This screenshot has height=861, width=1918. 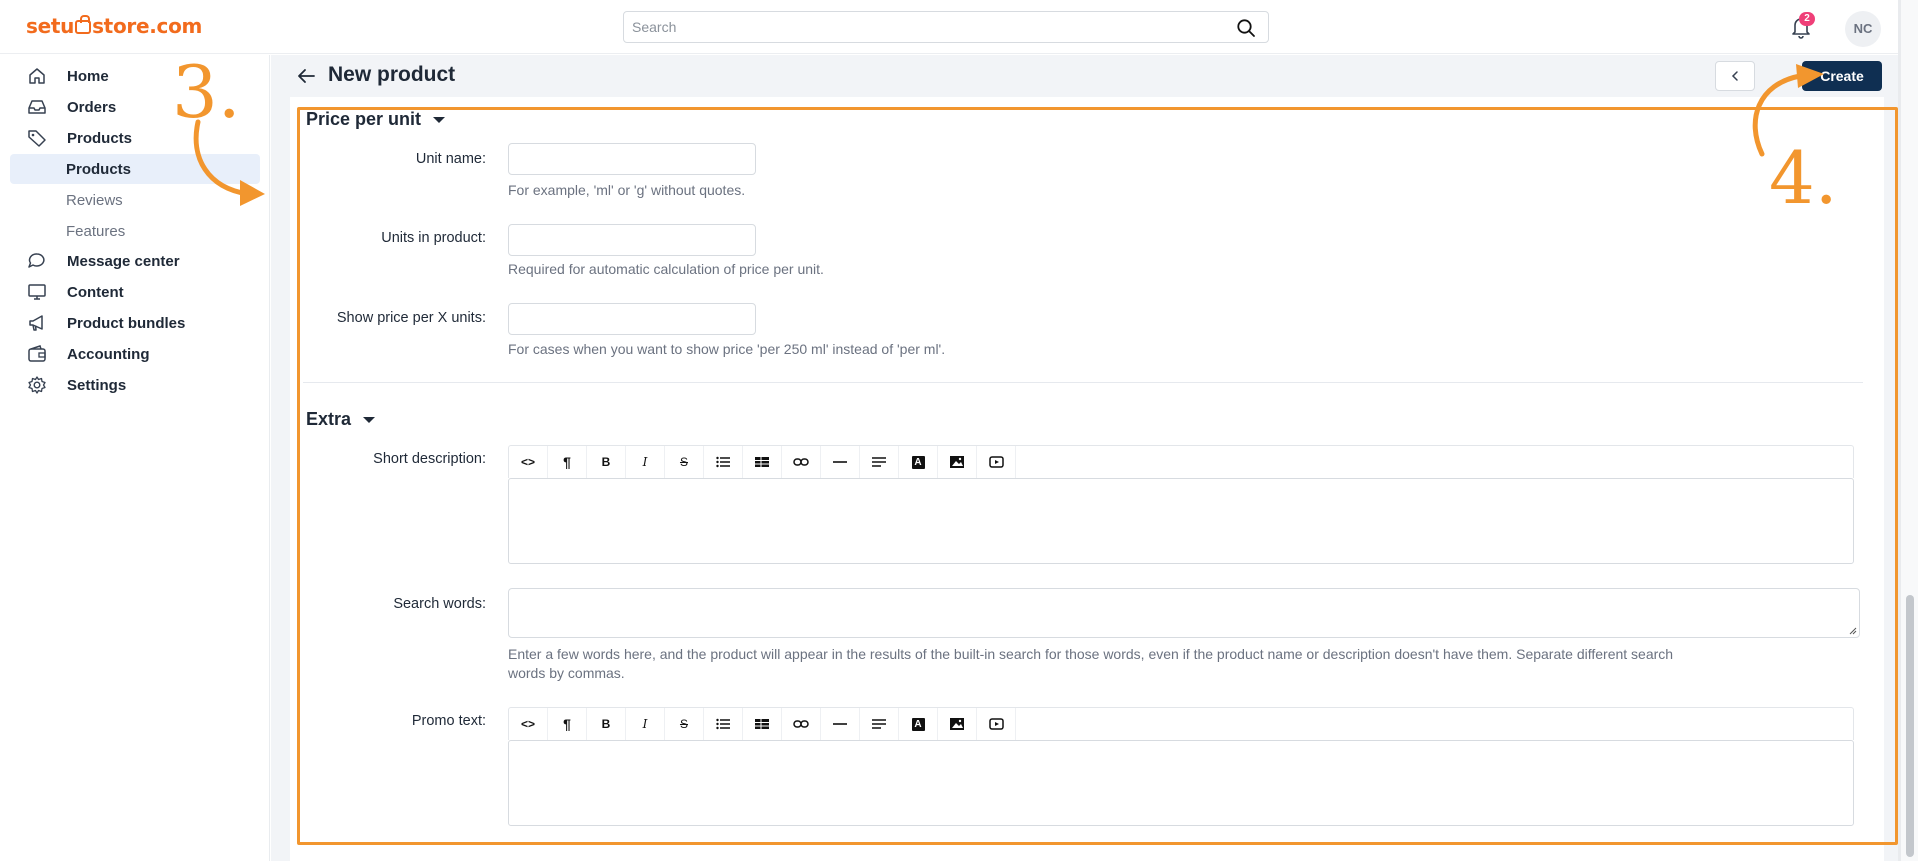 I want to click on sidebar-item-message-center: Message center, so click(x=135, y=261).